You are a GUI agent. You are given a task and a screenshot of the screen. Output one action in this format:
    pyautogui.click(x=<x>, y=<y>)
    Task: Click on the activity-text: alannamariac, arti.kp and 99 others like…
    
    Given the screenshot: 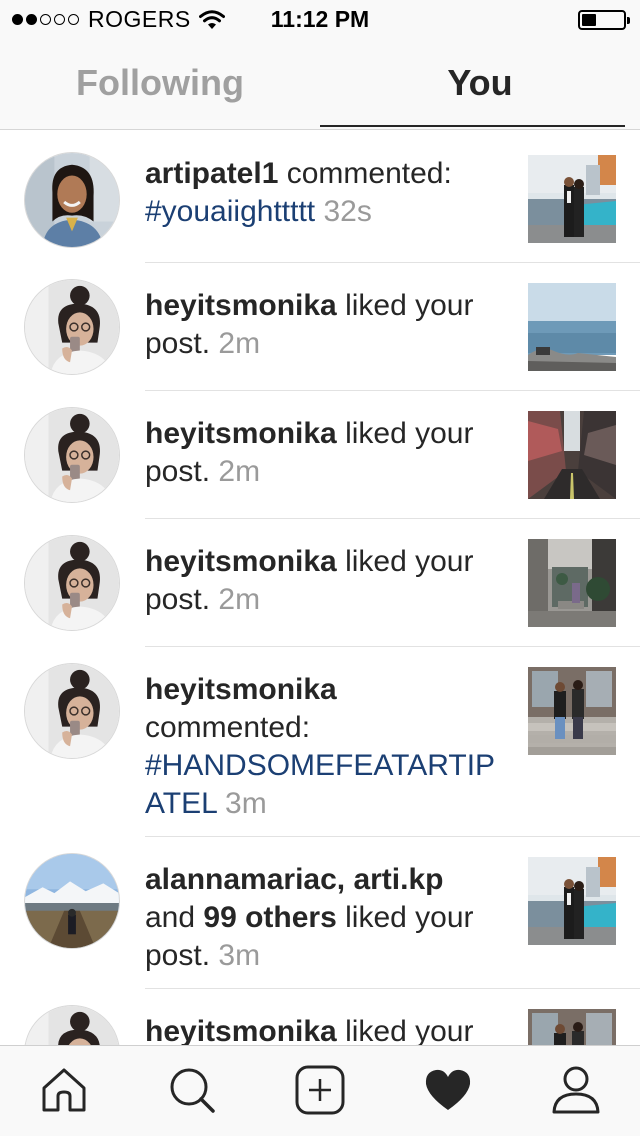 What is the action you would take?
    pyautogui.click(x=327, y=918)
    